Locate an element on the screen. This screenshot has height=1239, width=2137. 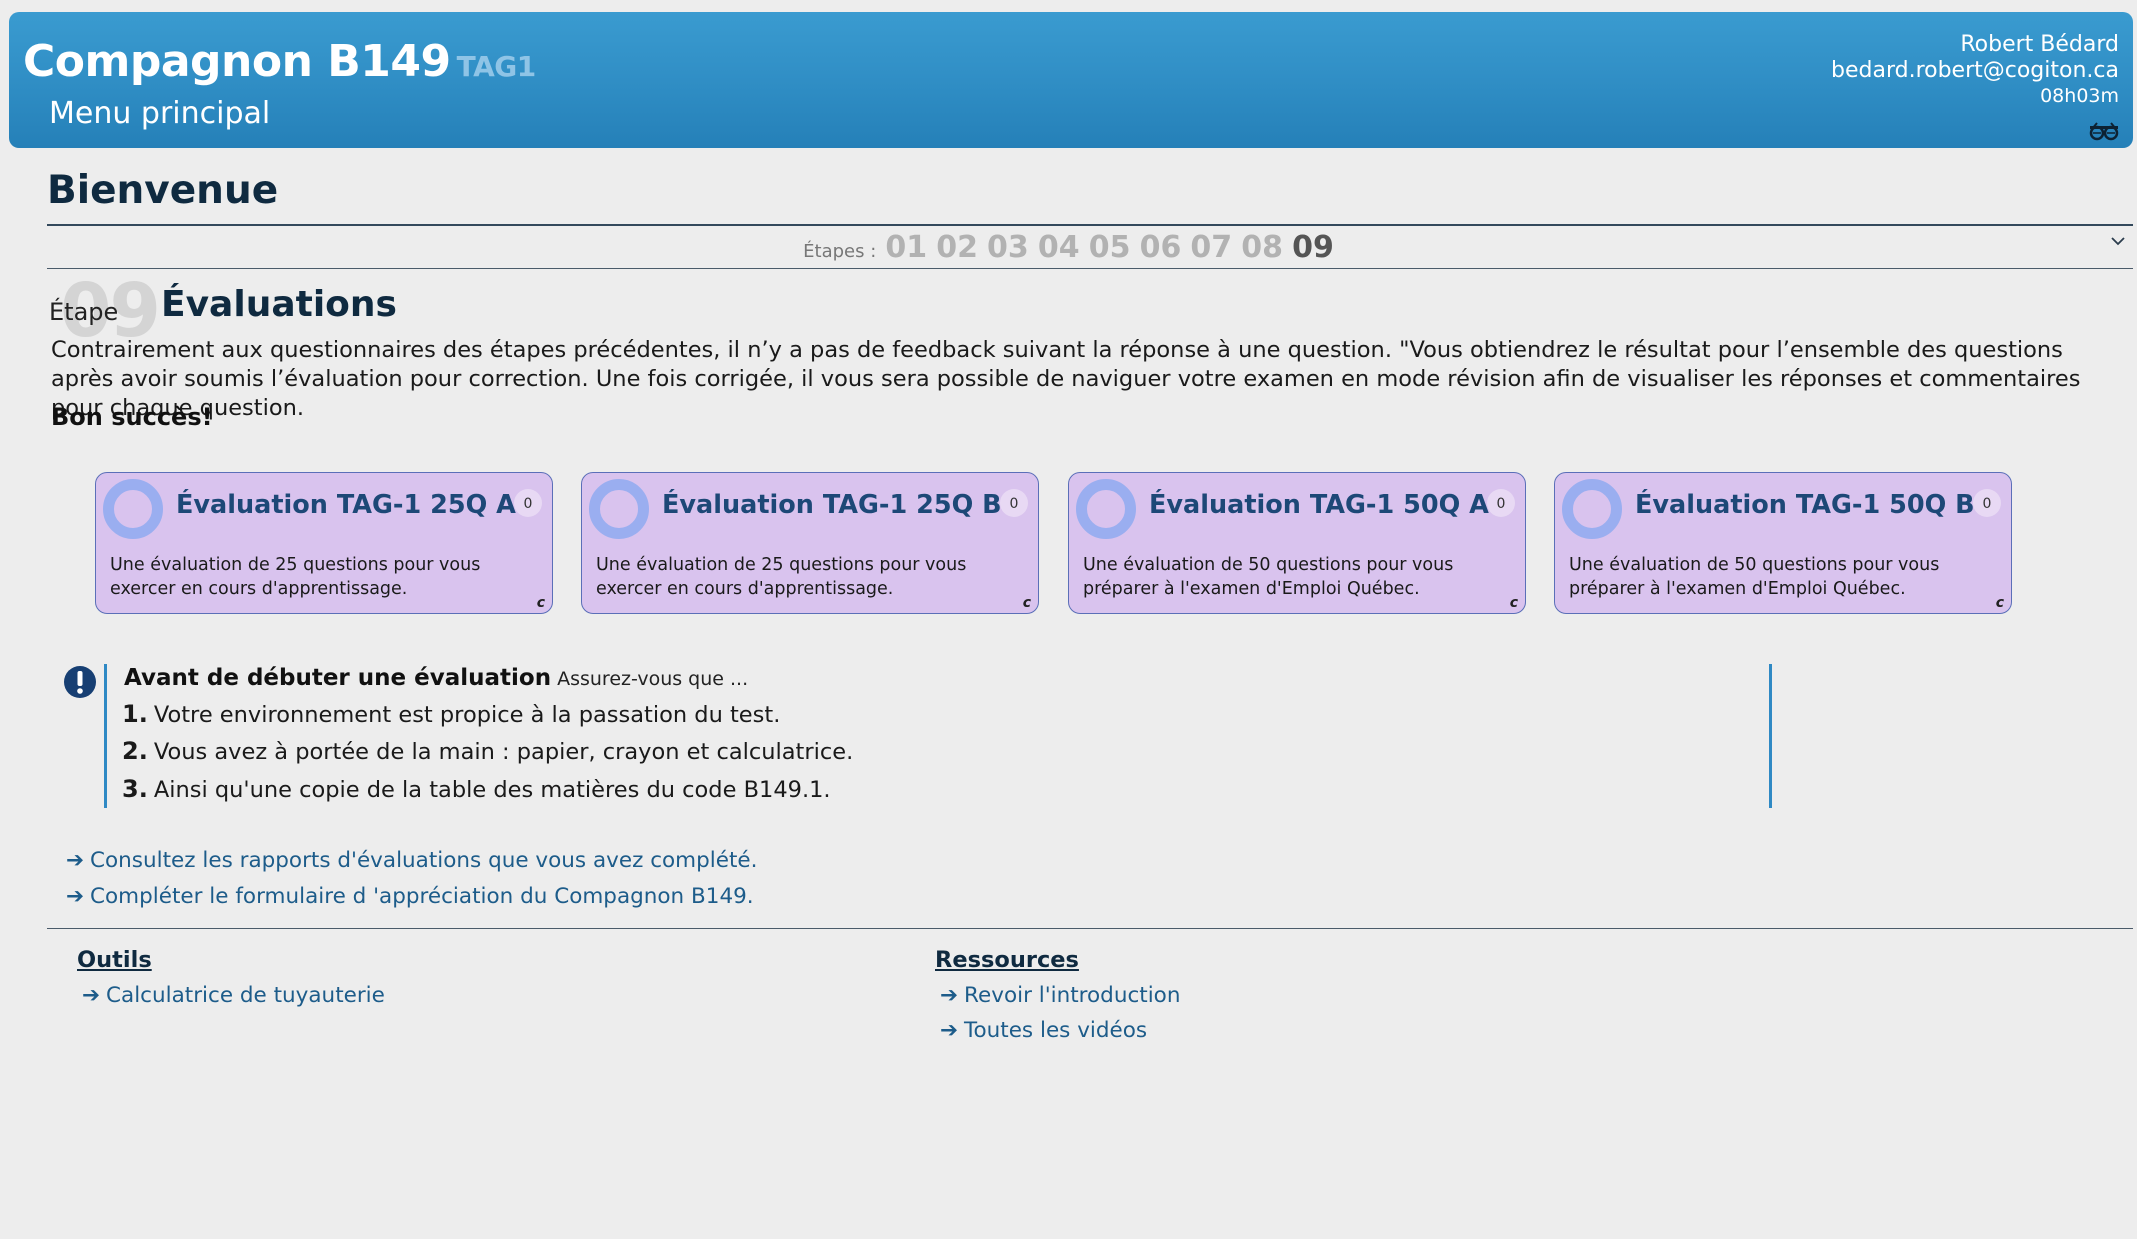
videos-link-text: Toutes les vidéos is located at coordinates (1056, 1030).